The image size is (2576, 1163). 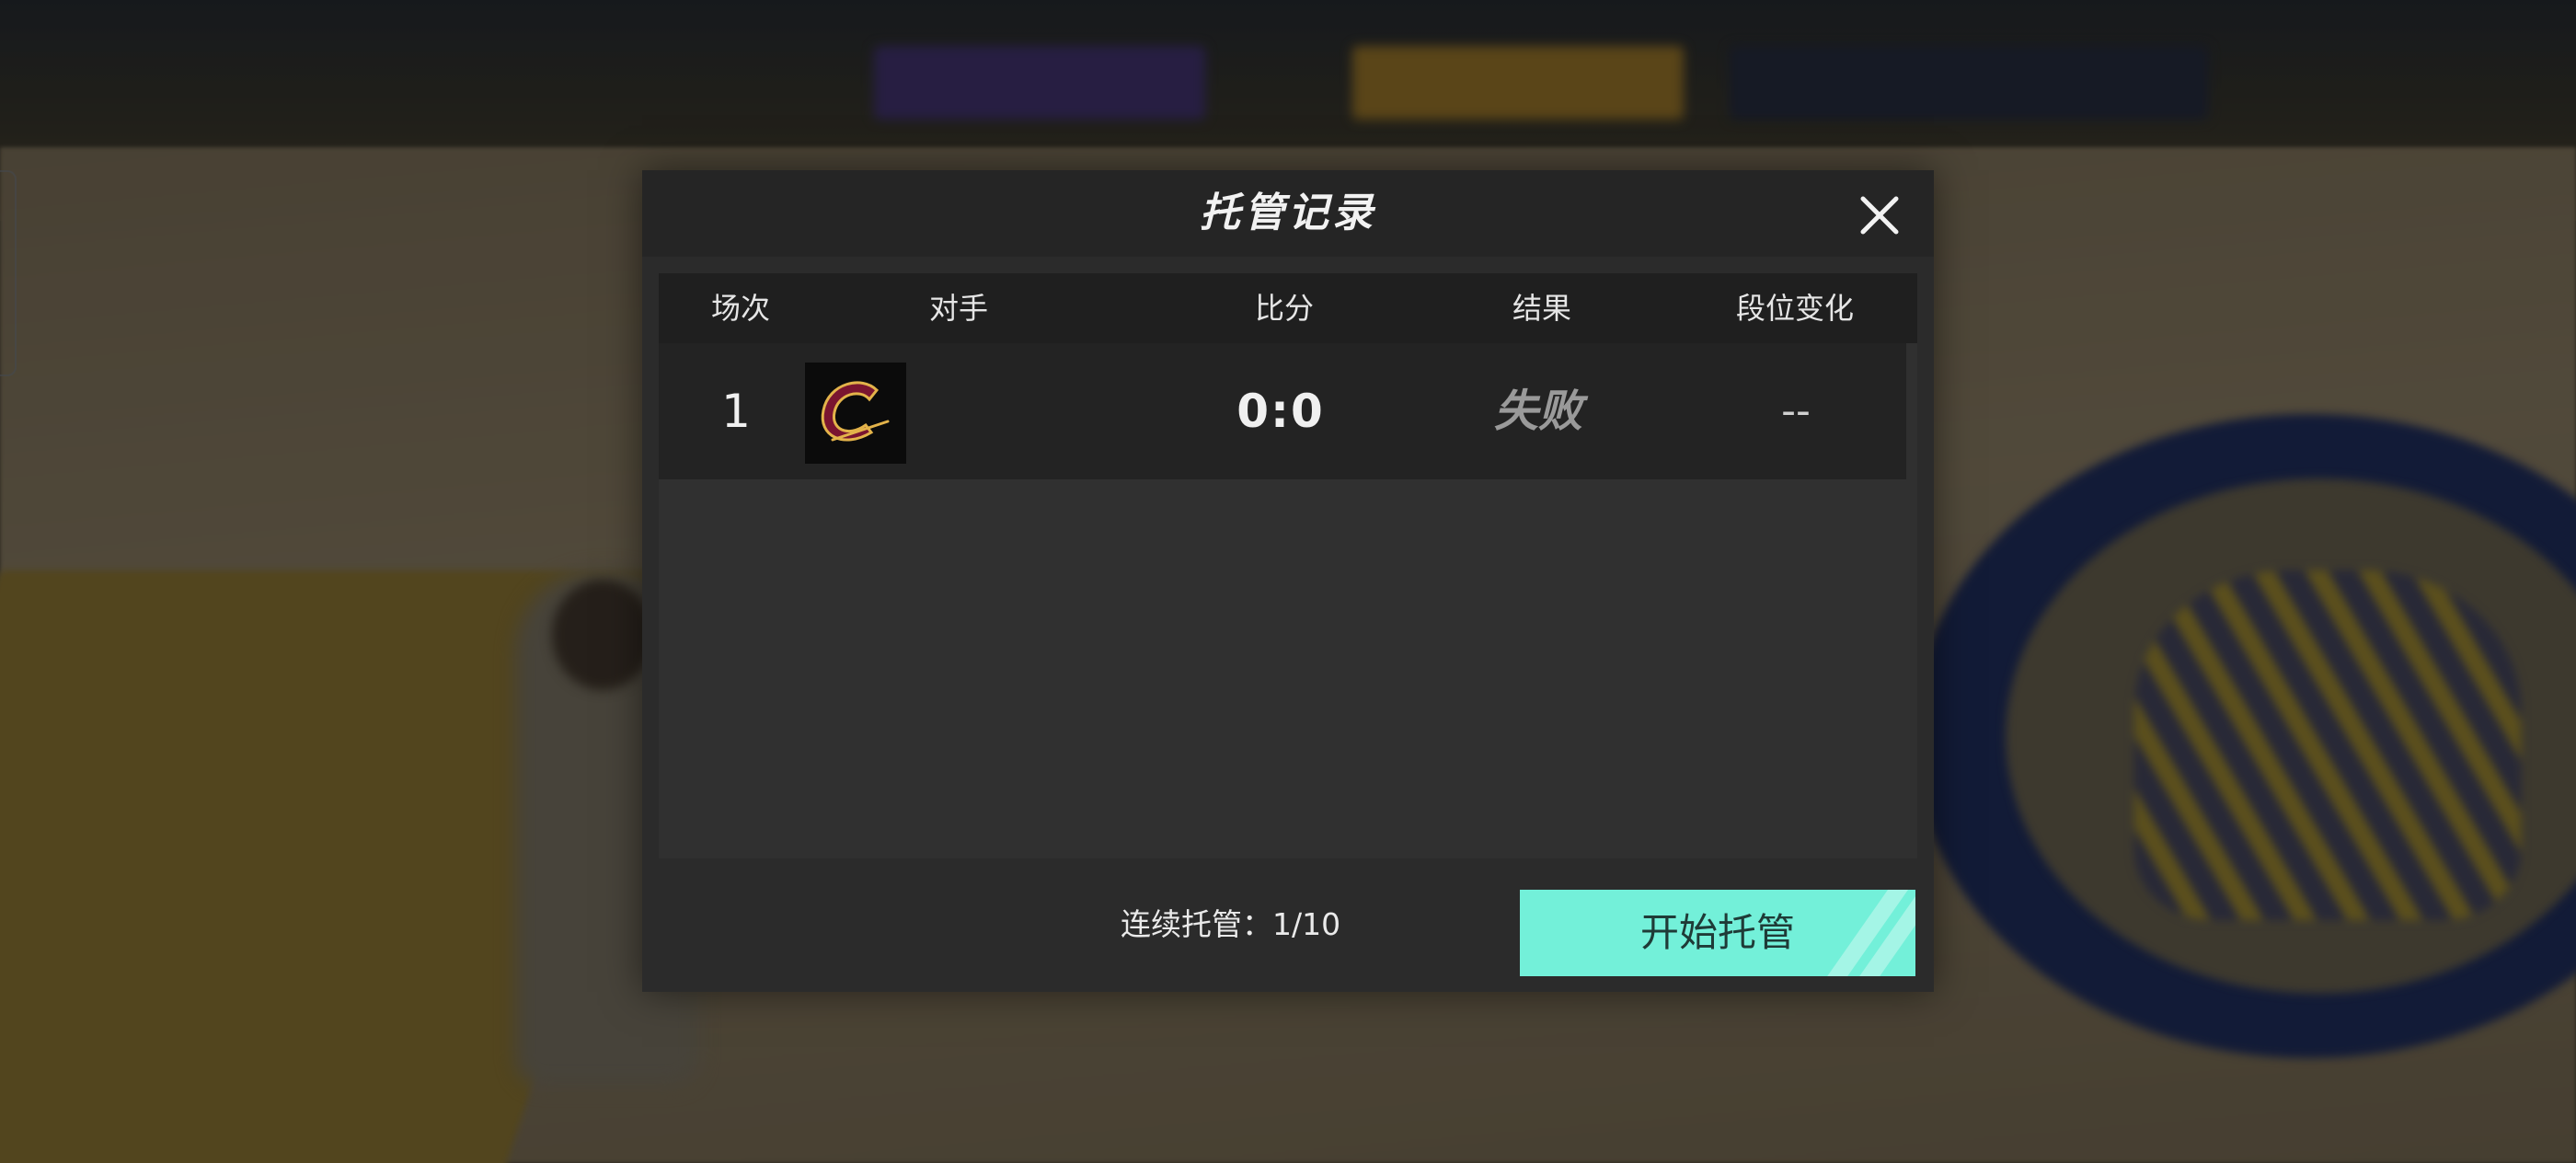 I want to click on match-score: 0:0, so click(x=1280, y=412).